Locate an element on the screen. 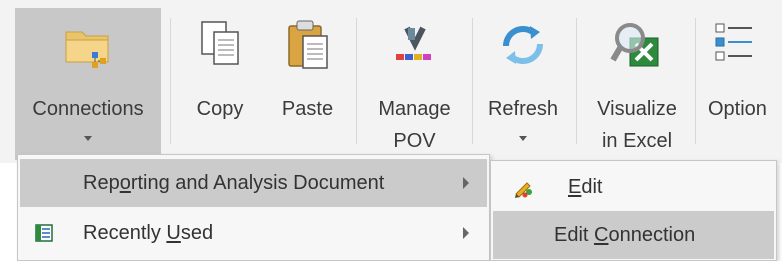 The height and width of the screenshot is (261, 782). manage-pov-icon is located at coordinates (413, 43).